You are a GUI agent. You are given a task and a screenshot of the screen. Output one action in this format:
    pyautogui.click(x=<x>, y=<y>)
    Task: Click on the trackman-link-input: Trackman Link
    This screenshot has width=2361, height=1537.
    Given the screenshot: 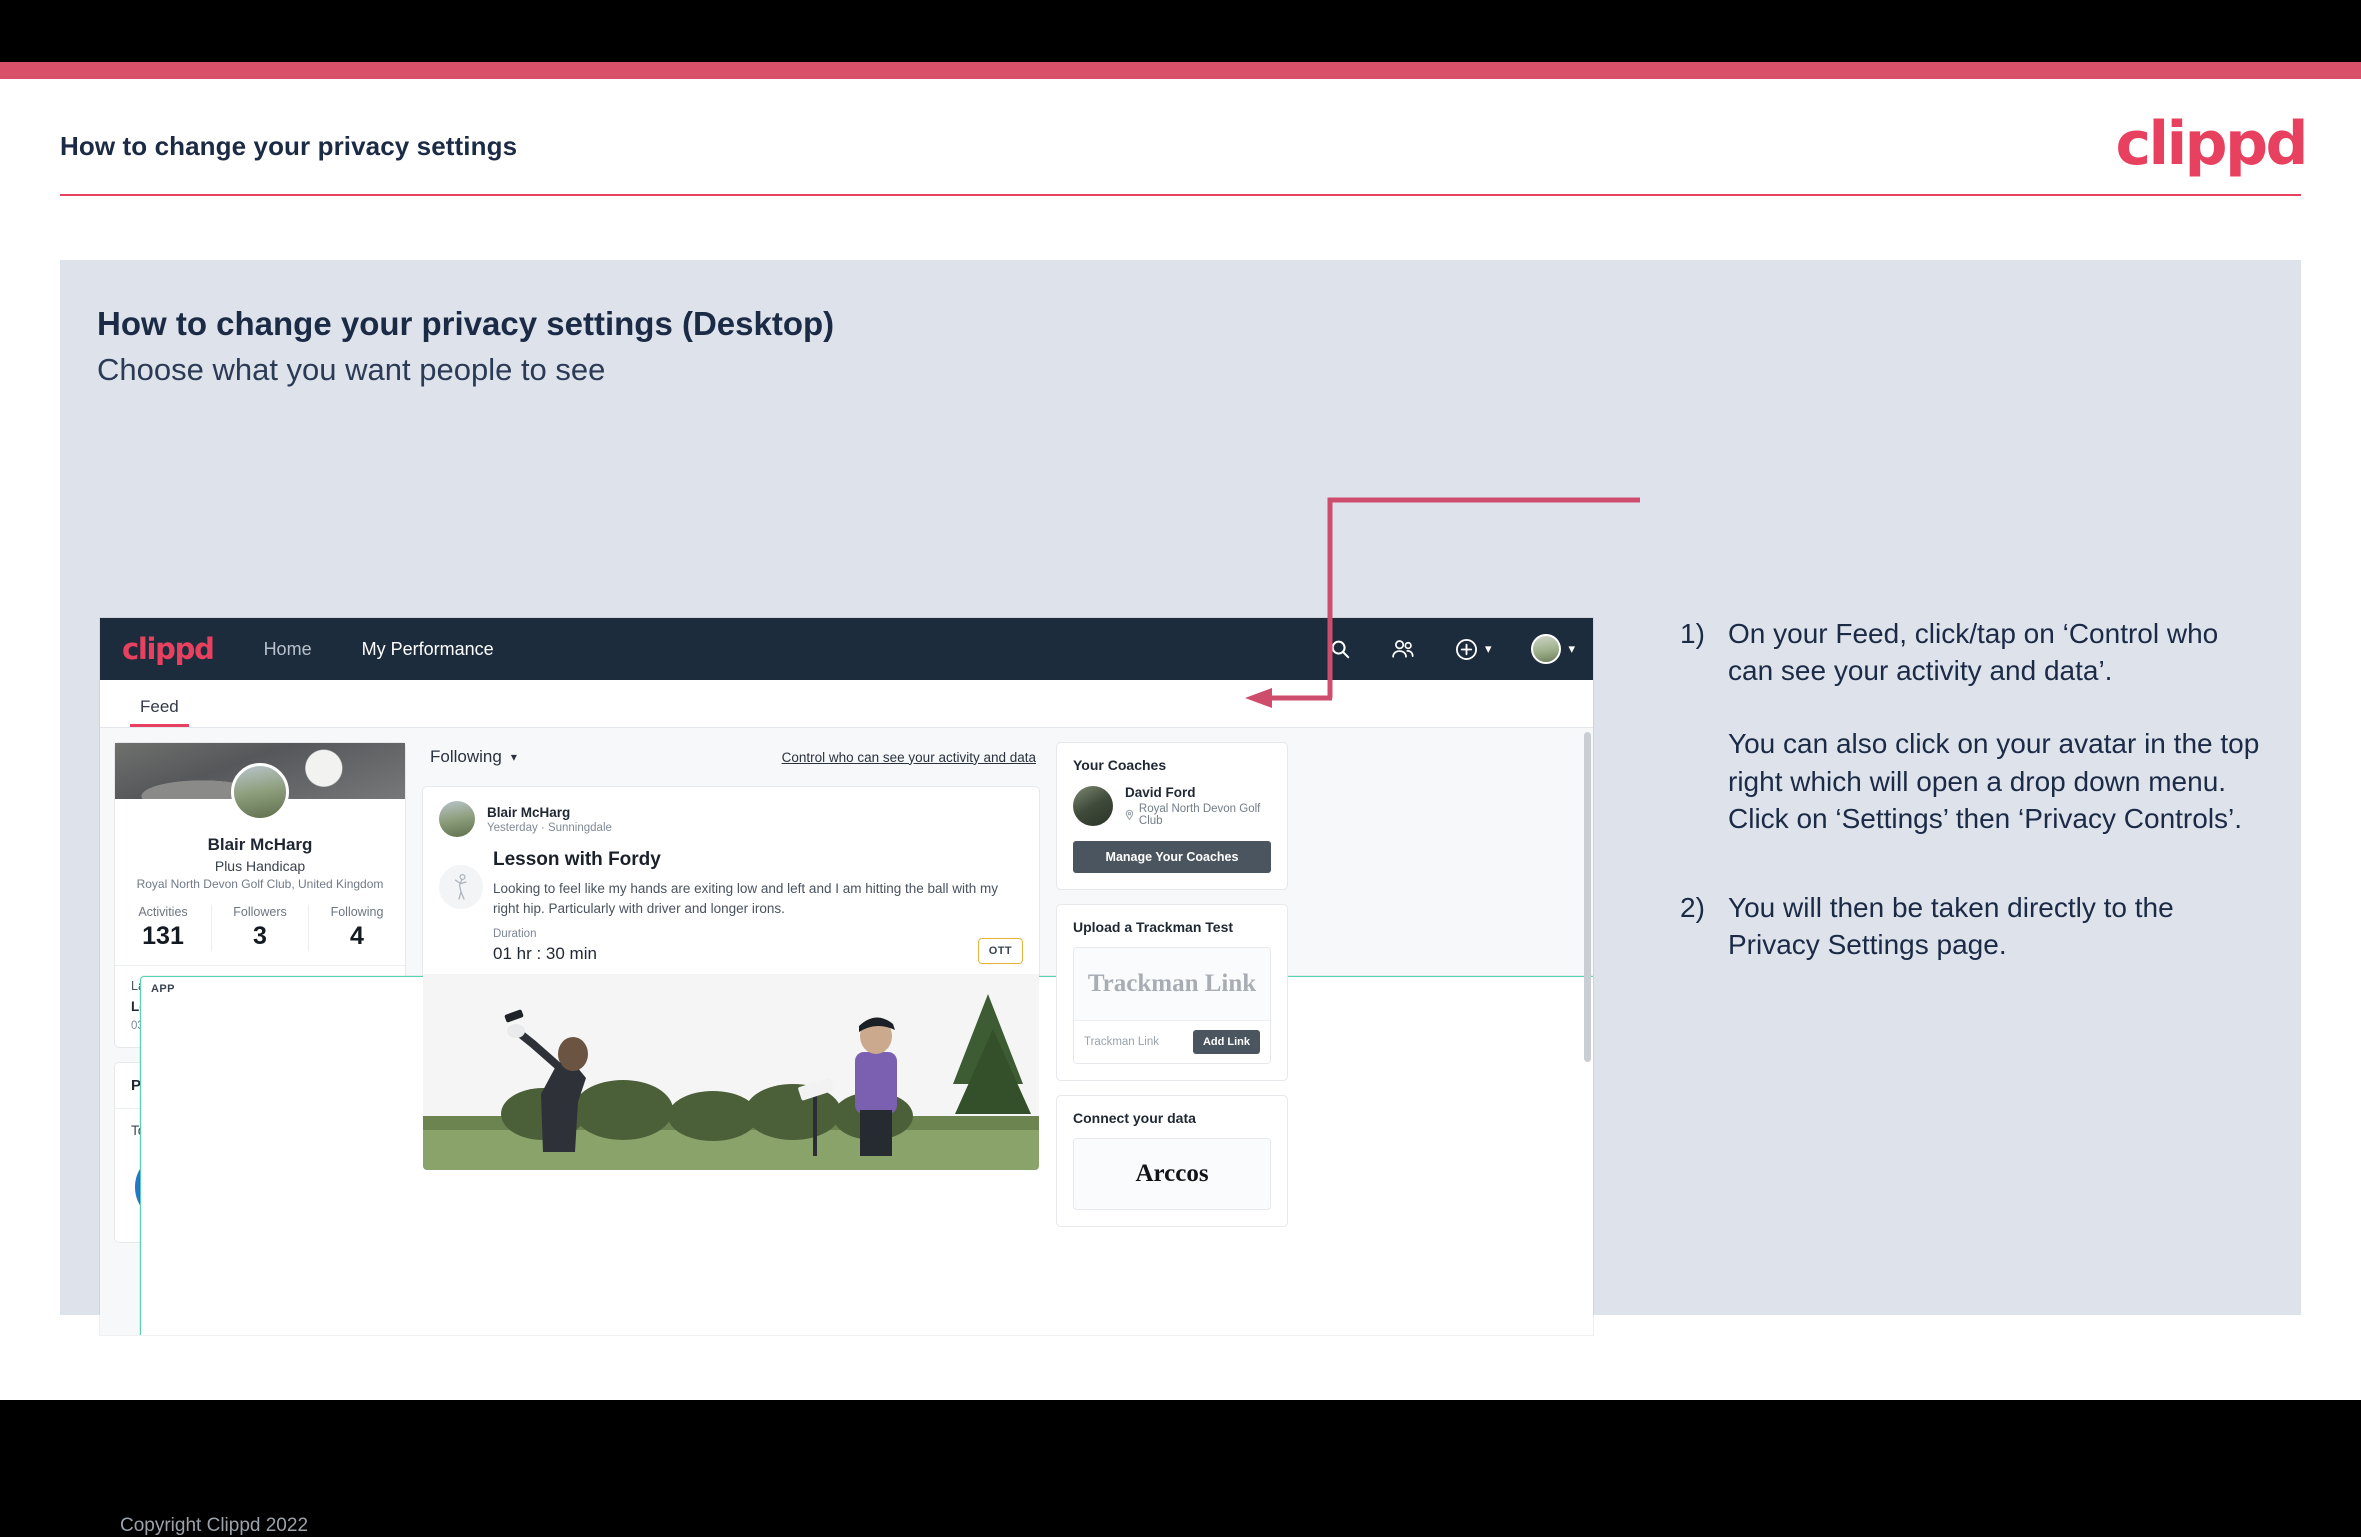 What is the action you would take?
    pyautogui.click(x=1121, y=1042)
    